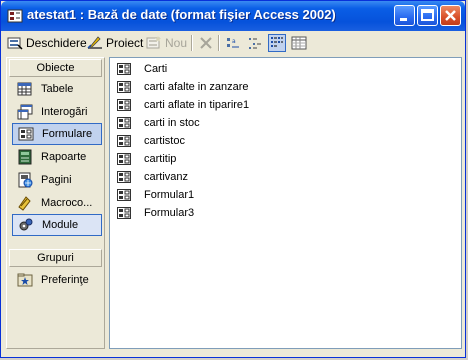 The height and width of the screenshot is (360, 468). I want to click on sidebar-item-label: Module, so click(60, 225).